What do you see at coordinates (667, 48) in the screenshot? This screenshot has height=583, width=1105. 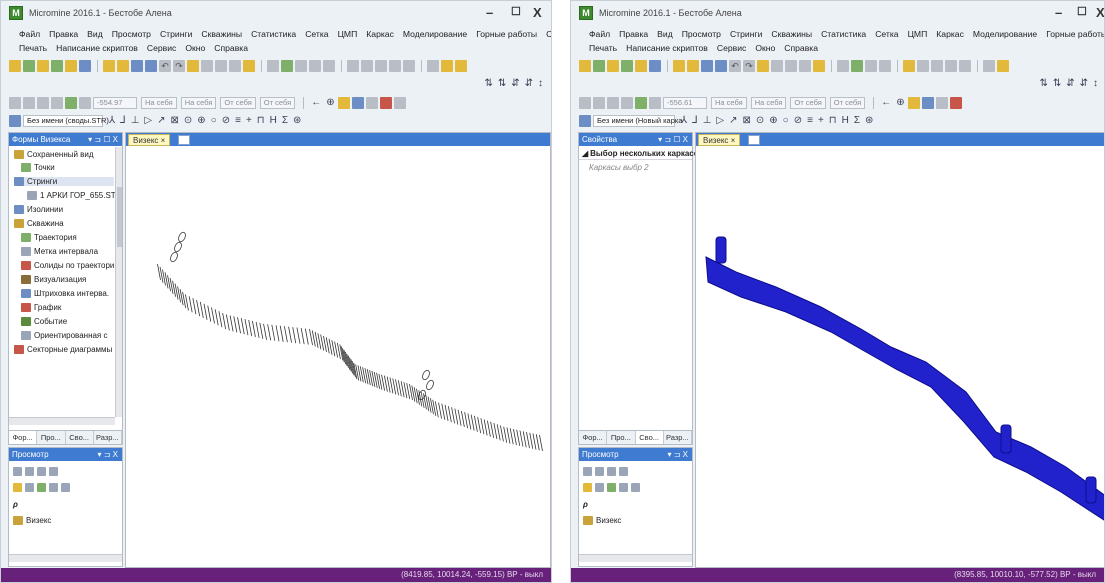 I see `menu-item-1: Написание скриптов` at bounding box center [667, 48].